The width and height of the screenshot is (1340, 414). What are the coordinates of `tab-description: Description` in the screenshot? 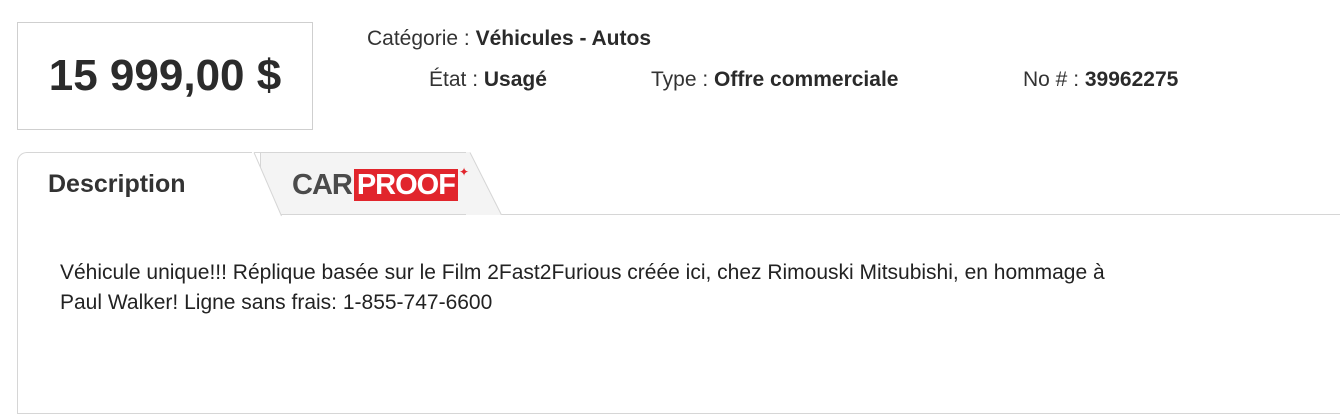 It's located at (149, 184).